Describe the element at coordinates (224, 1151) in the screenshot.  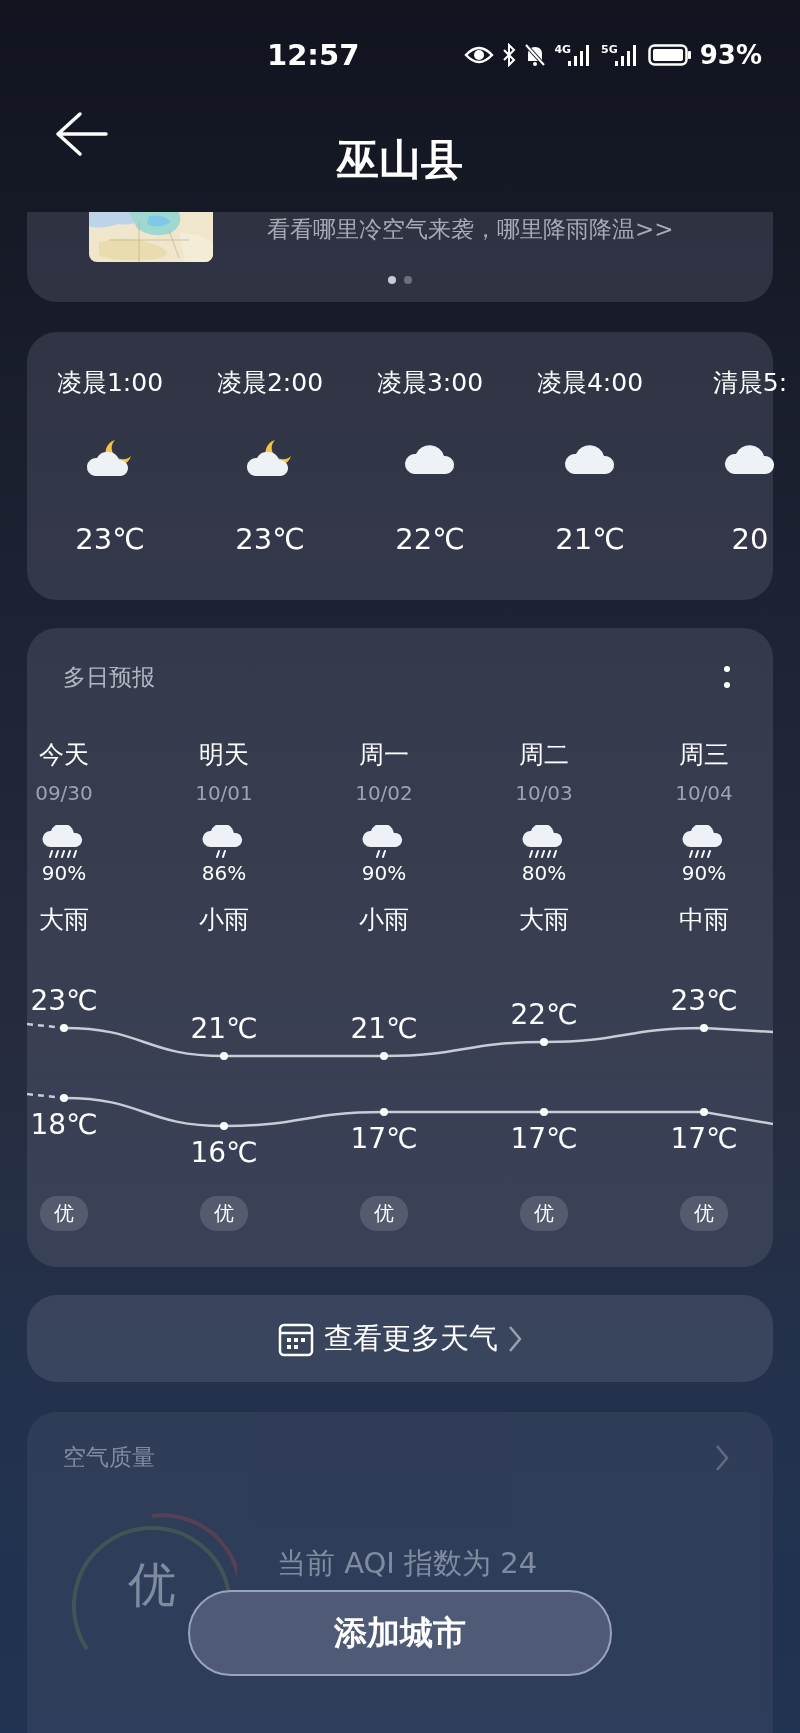
I see `low-temperature: 16℃` at that location.